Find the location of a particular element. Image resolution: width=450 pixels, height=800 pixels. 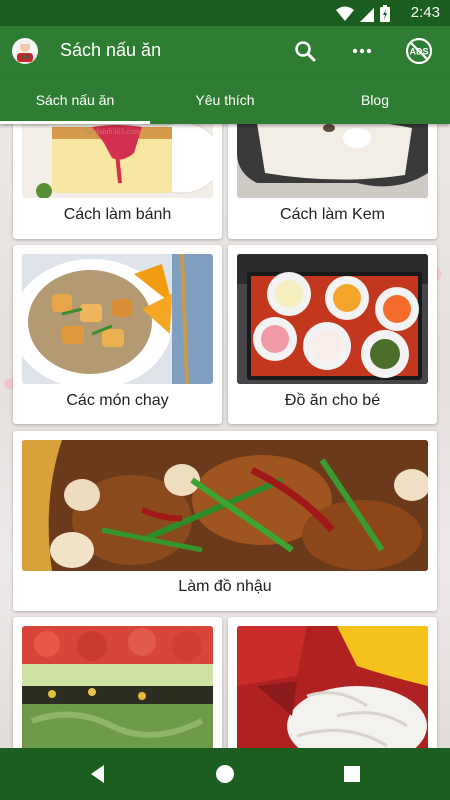

category-card-salad is located at coordinates (117, 682).